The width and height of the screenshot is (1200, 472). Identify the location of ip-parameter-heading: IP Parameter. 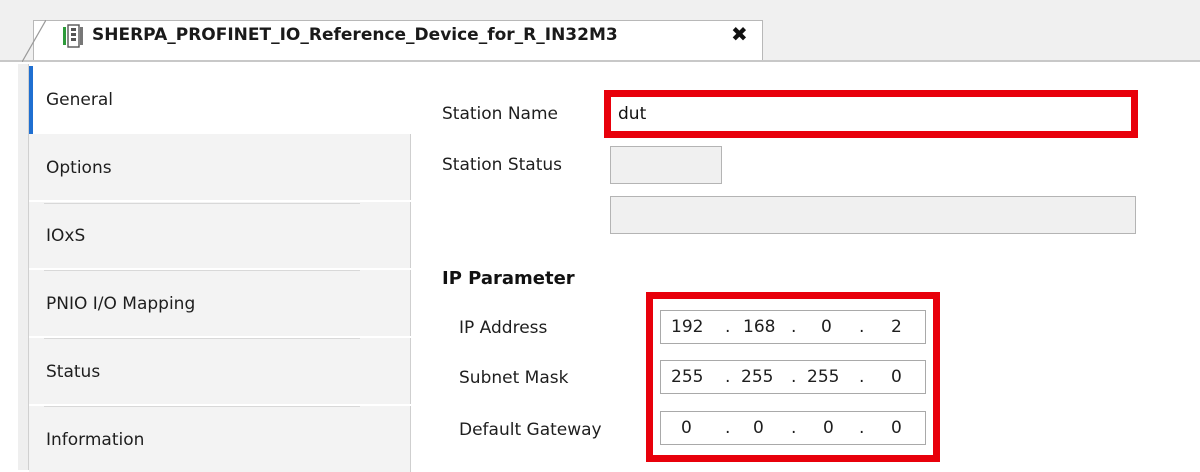
(508, 278).